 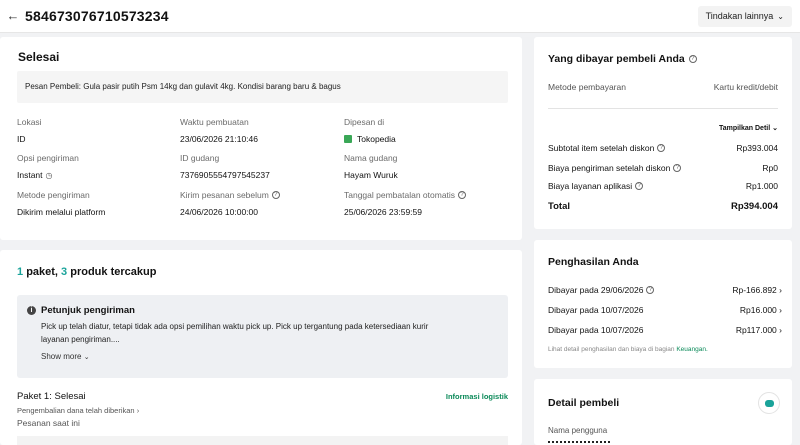 I want to click on clock-icon: ◷, so click(x=49, y=175).